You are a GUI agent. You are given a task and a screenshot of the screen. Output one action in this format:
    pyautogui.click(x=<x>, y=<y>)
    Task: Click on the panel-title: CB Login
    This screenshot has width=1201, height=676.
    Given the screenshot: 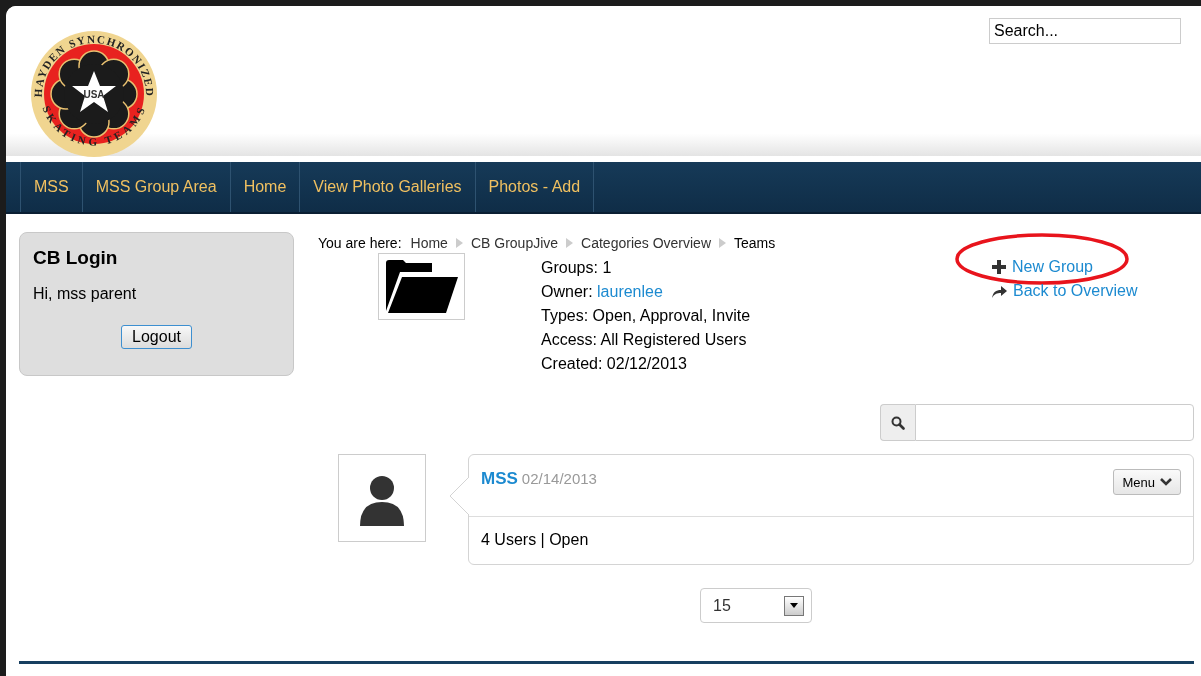 What is the action you would take?
    pyautogui.click(x=75, y=258)
    